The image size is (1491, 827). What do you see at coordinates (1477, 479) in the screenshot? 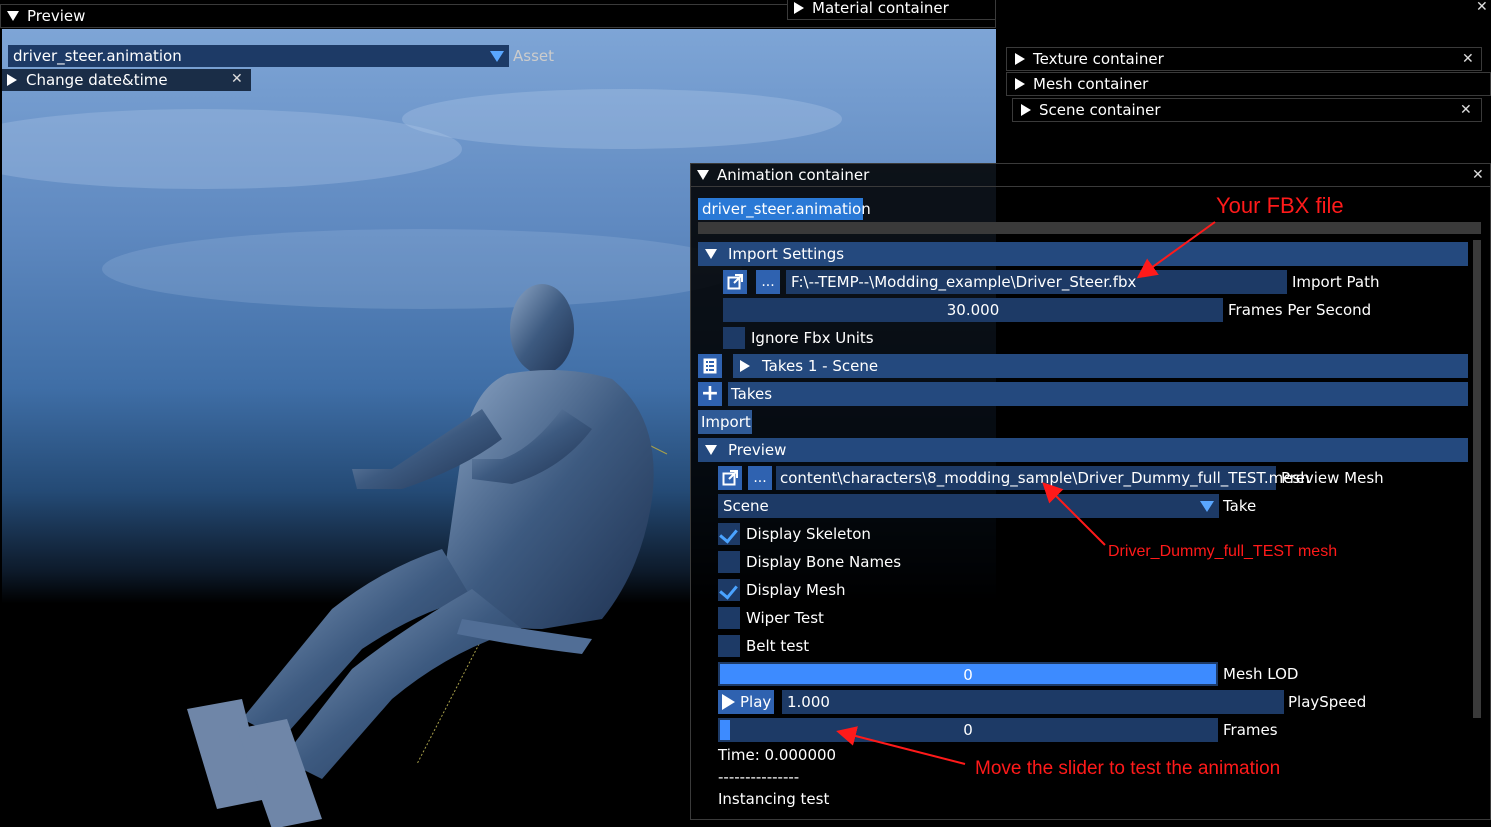
I see `panel-scrollbar` at bounding box center [1477, 479].